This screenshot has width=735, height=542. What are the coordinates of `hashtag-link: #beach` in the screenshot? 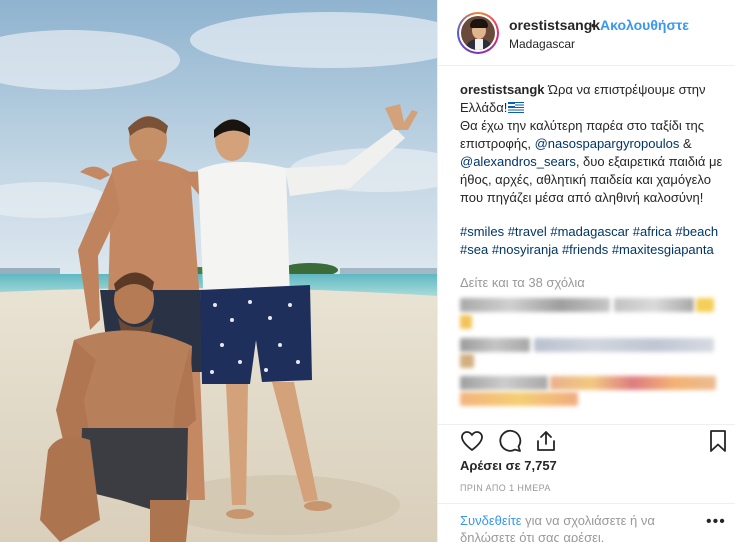 It's located at (696, 231).